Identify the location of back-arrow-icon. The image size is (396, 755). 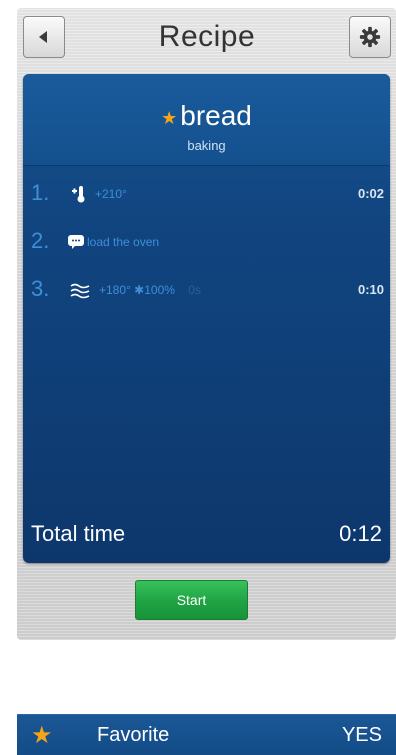
(43, 37).